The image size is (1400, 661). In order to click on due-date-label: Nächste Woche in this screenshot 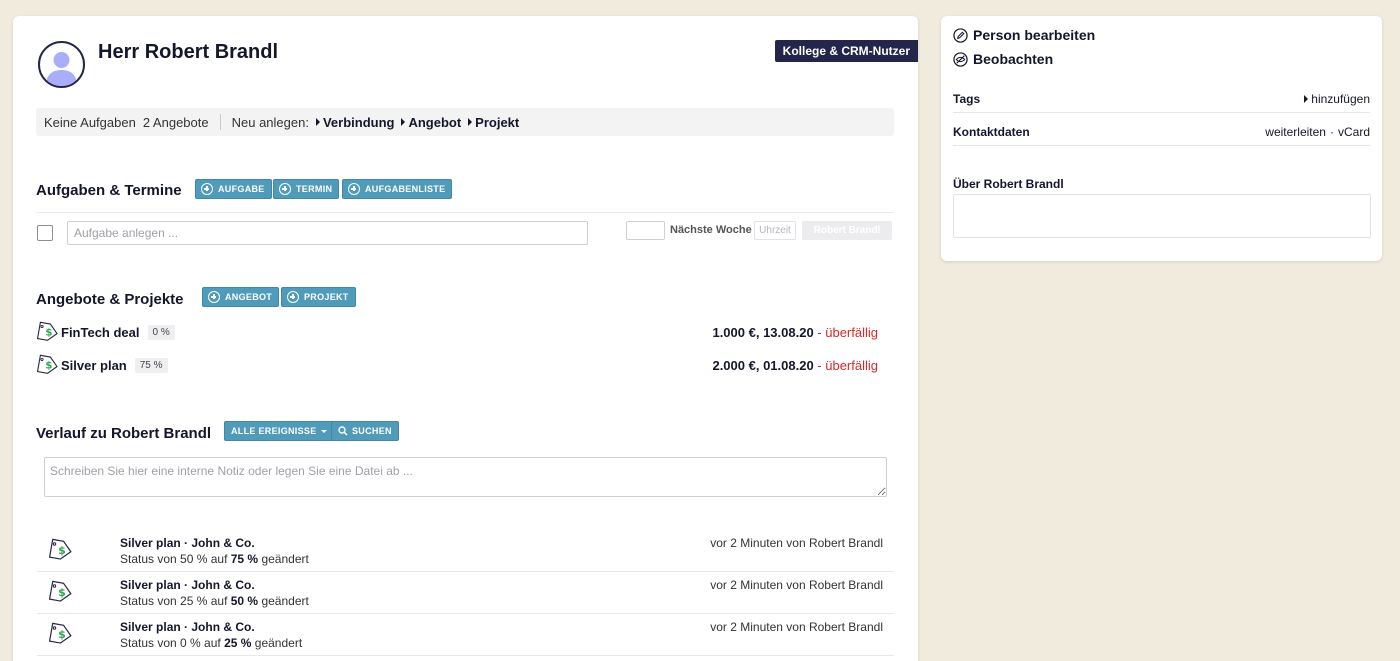, I will do `click(711, 230)`.